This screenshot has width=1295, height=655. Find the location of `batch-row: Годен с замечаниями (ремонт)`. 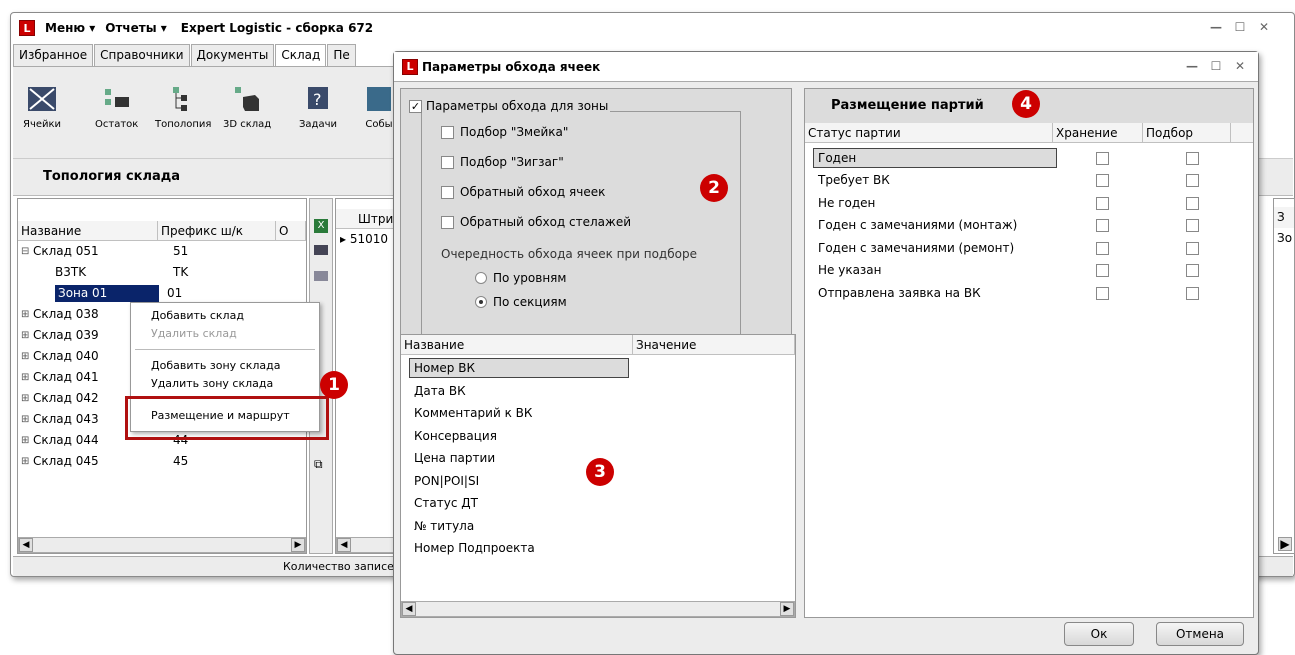

batch-row: Годен с замечаниями (ремонт) is located at coordinates (1033, 248).